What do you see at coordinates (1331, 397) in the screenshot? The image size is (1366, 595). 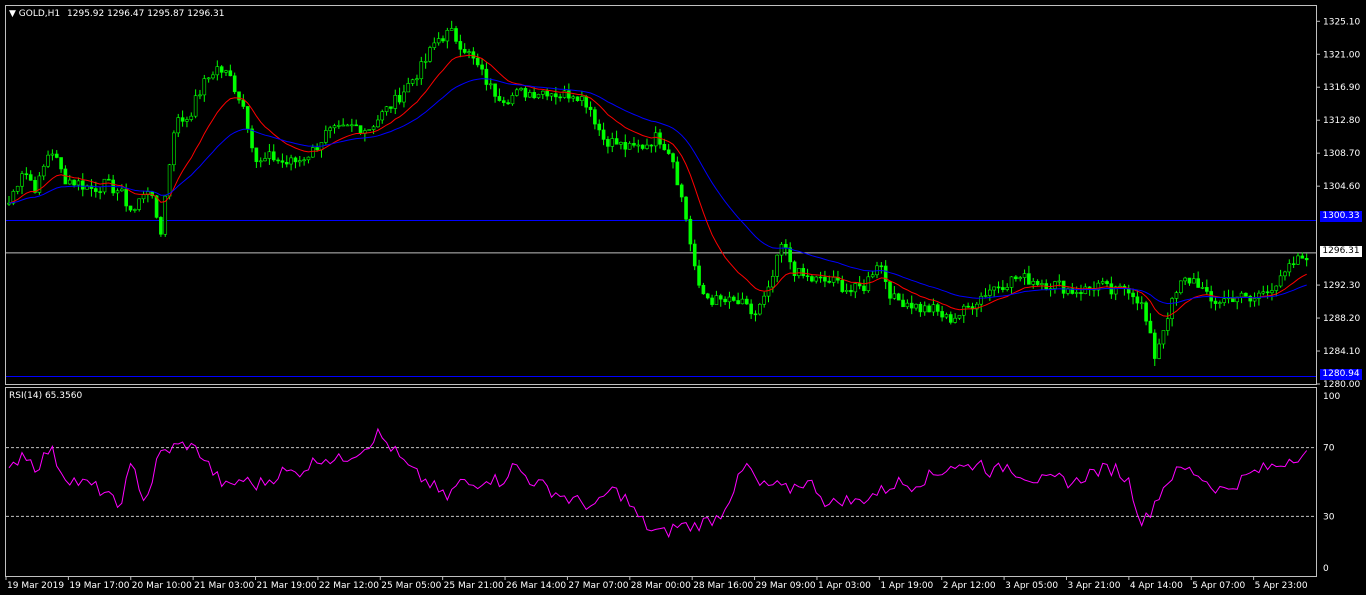 I see `rsi-tick-label: 100` at bounding box center [1331, 397].